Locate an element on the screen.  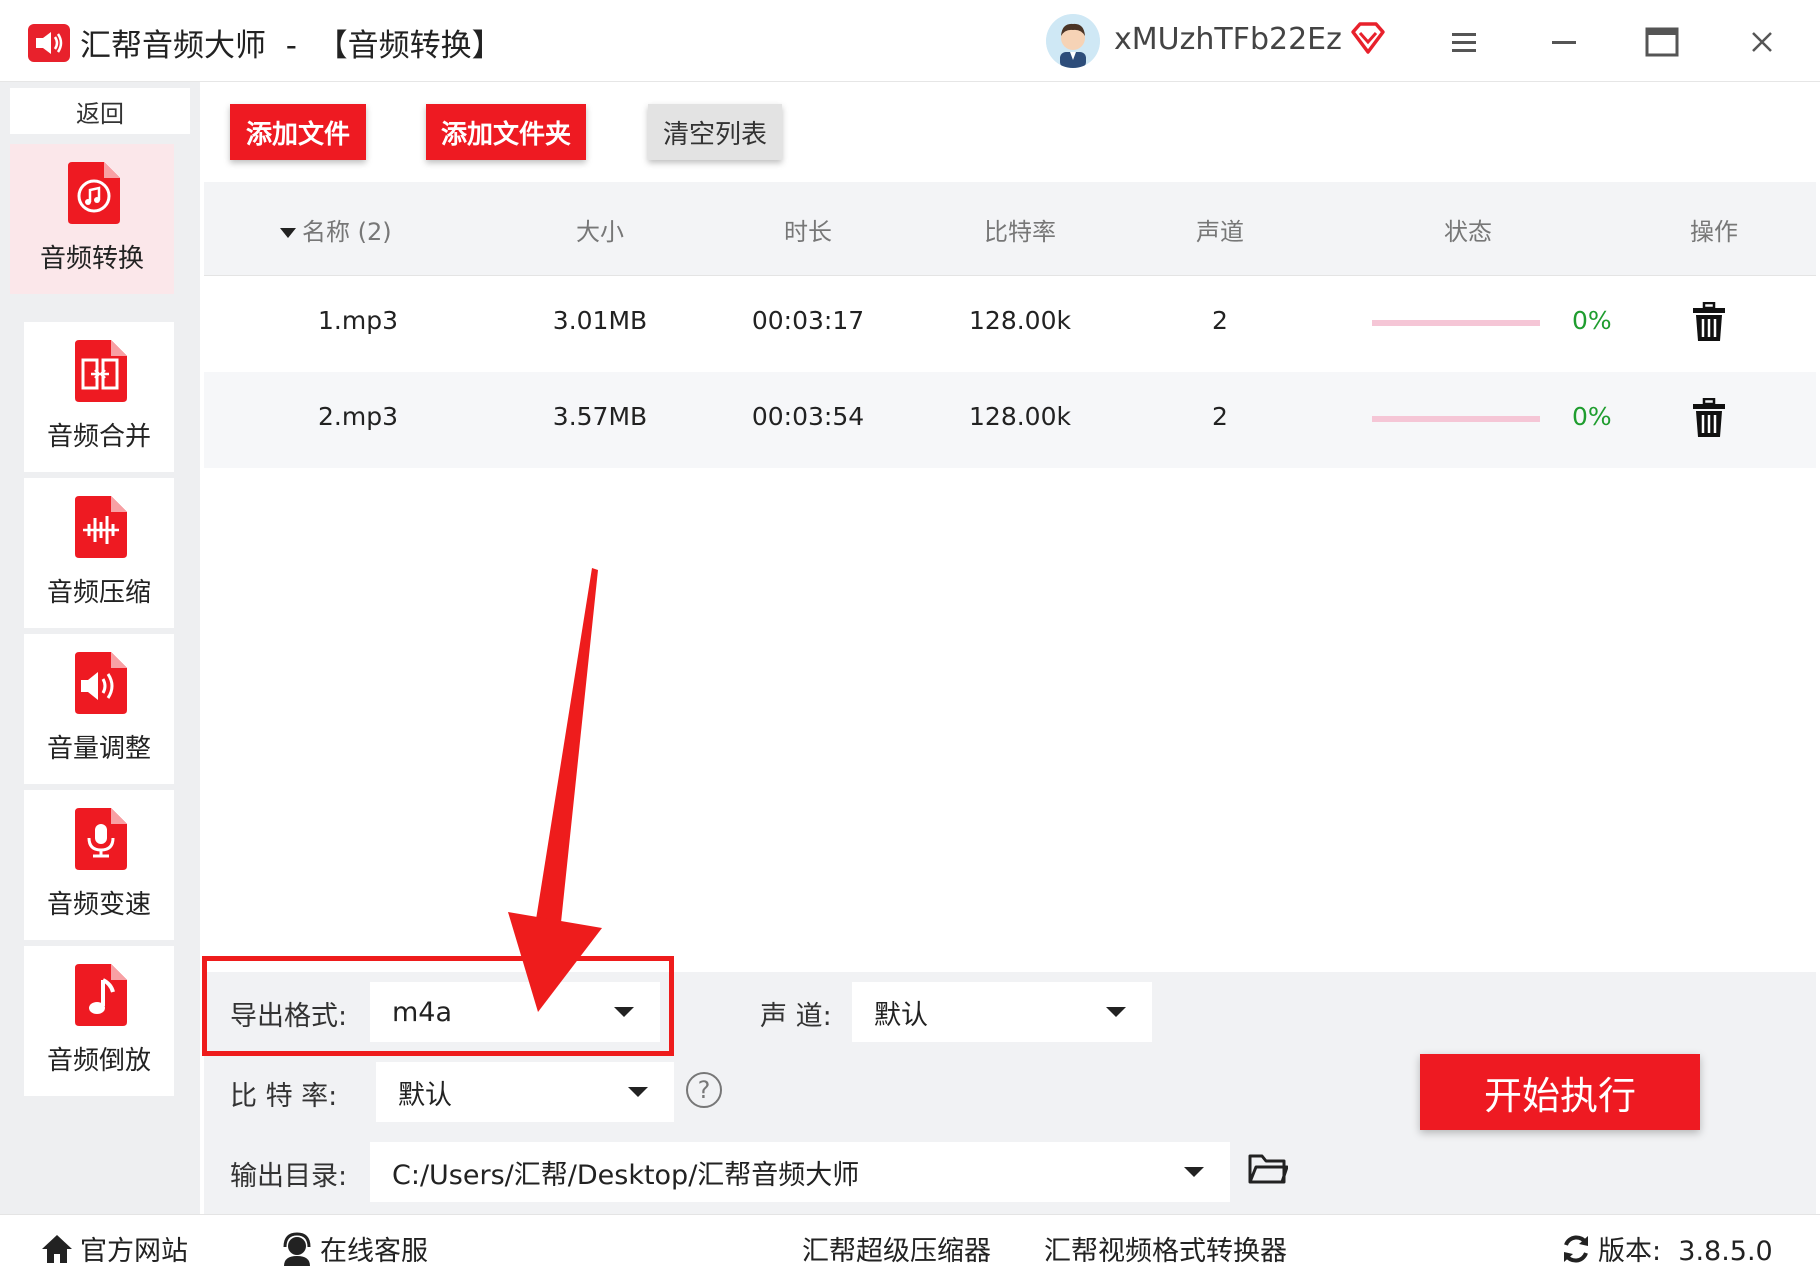
sidebar-item-audio-convert: 音频转换 is located at coordinates (92, 219).